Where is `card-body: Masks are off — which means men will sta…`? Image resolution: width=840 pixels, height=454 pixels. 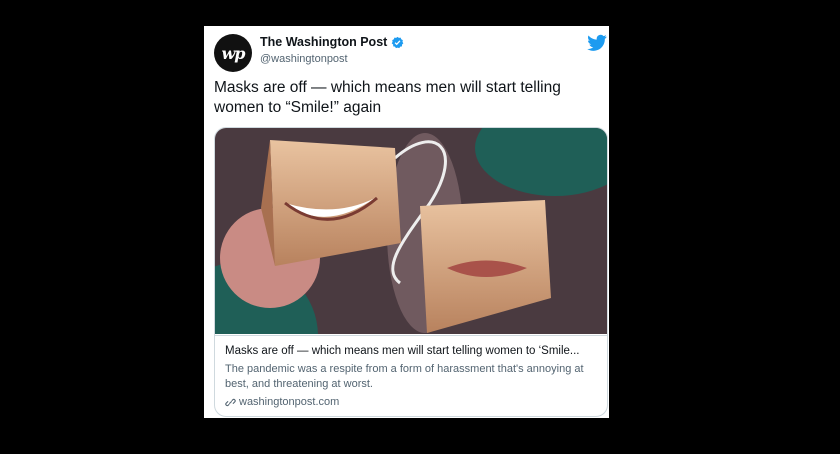 card-body: Masks are off — which means men will sta… is located at coordinates (411, 375).